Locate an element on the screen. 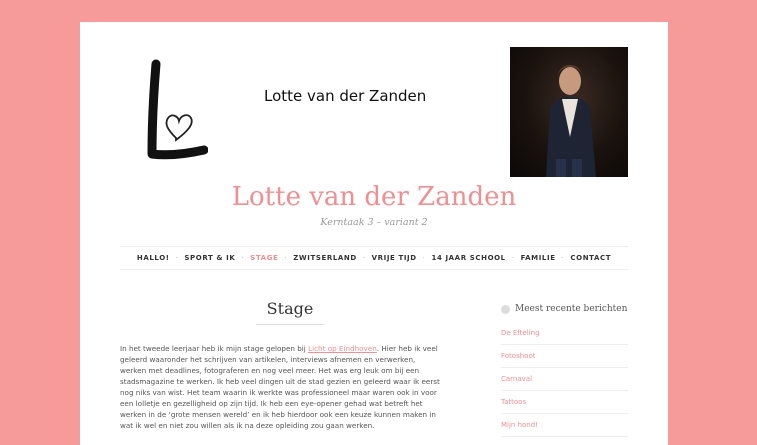  logo-l-heart-icon is located at coordinates (173, 113).